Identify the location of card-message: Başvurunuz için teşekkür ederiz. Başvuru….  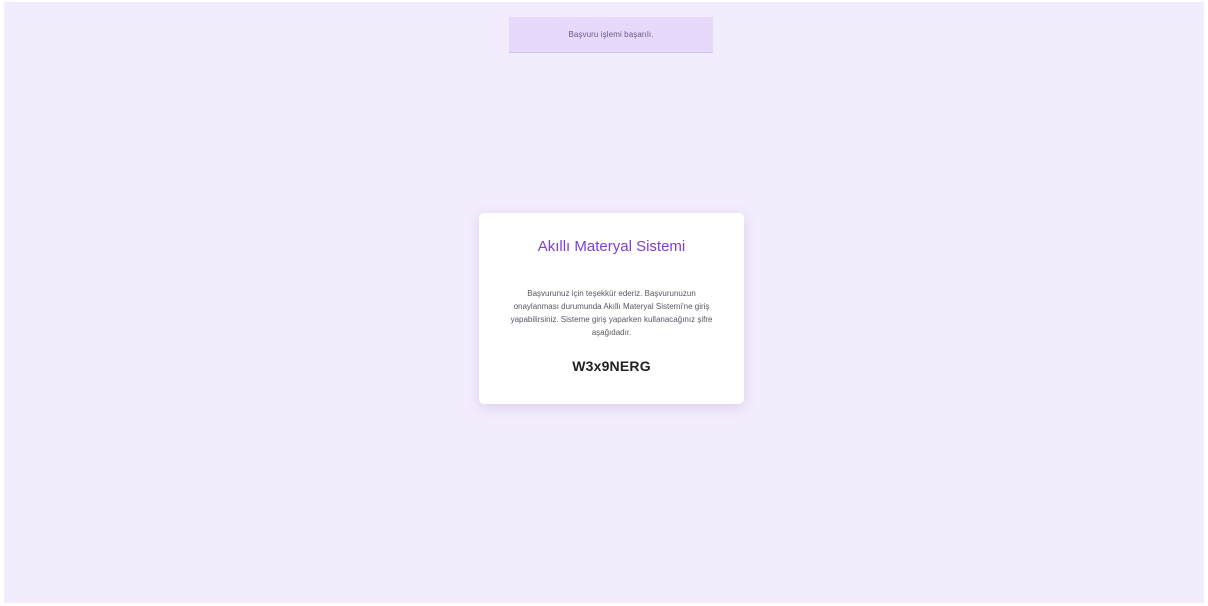
(611, 313).